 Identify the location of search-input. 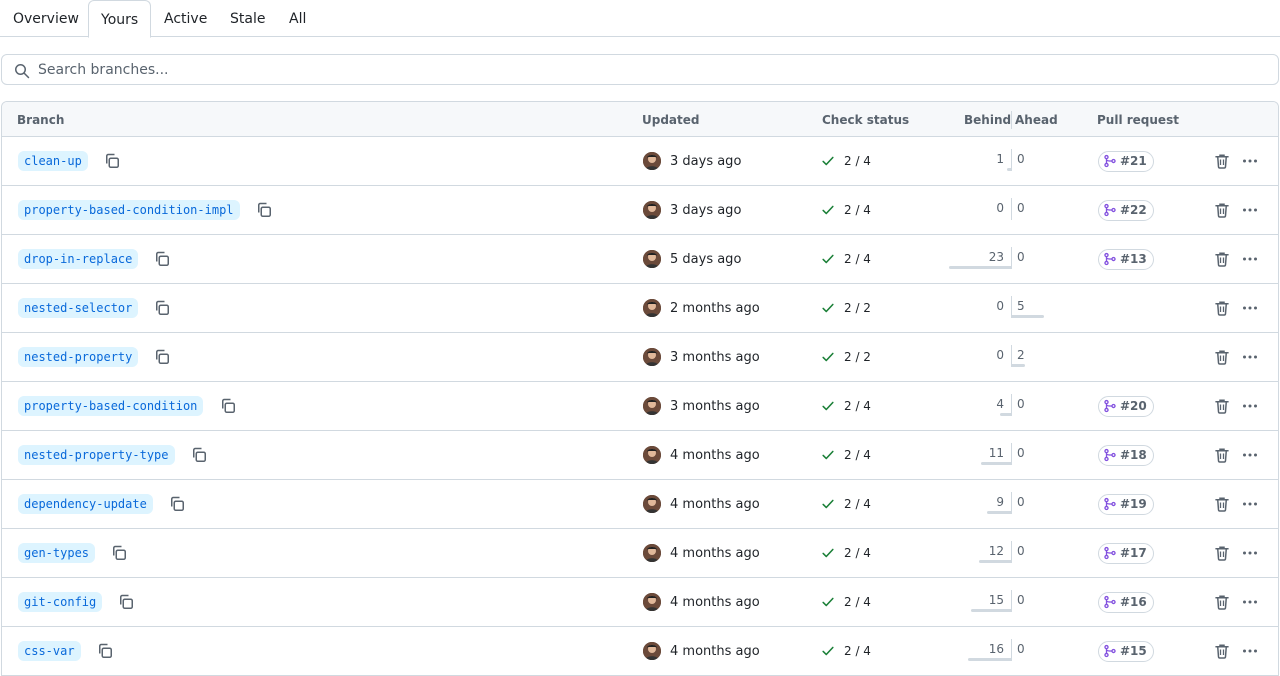
(638, 69).